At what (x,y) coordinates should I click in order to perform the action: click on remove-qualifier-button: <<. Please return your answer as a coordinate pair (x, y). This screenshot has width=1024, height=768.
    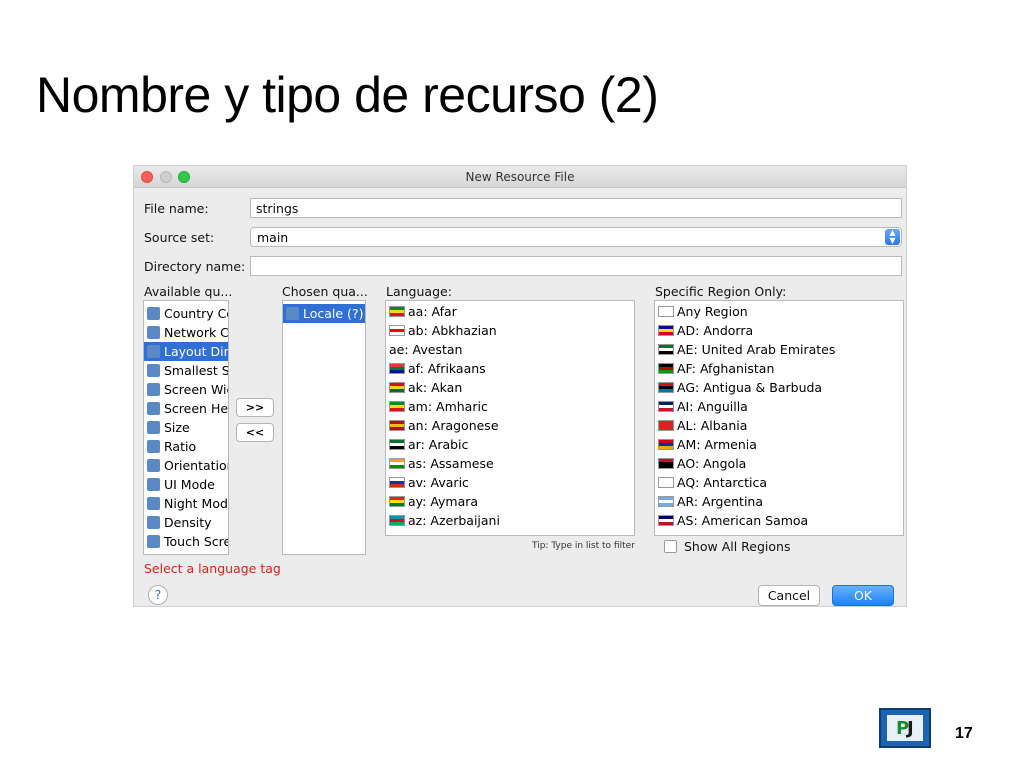
    Looking at the image, I should click on (255, 432).